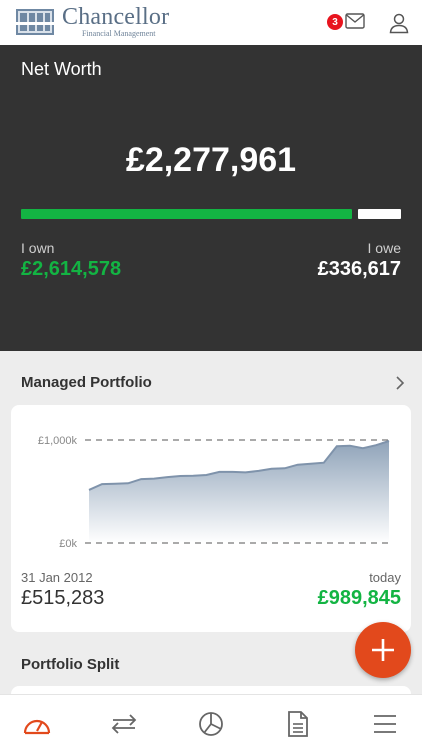 The width and height of the screenshot is (422, 750). I want to click on portfolio-split-title: Portfolio Split, so click(70, 664).